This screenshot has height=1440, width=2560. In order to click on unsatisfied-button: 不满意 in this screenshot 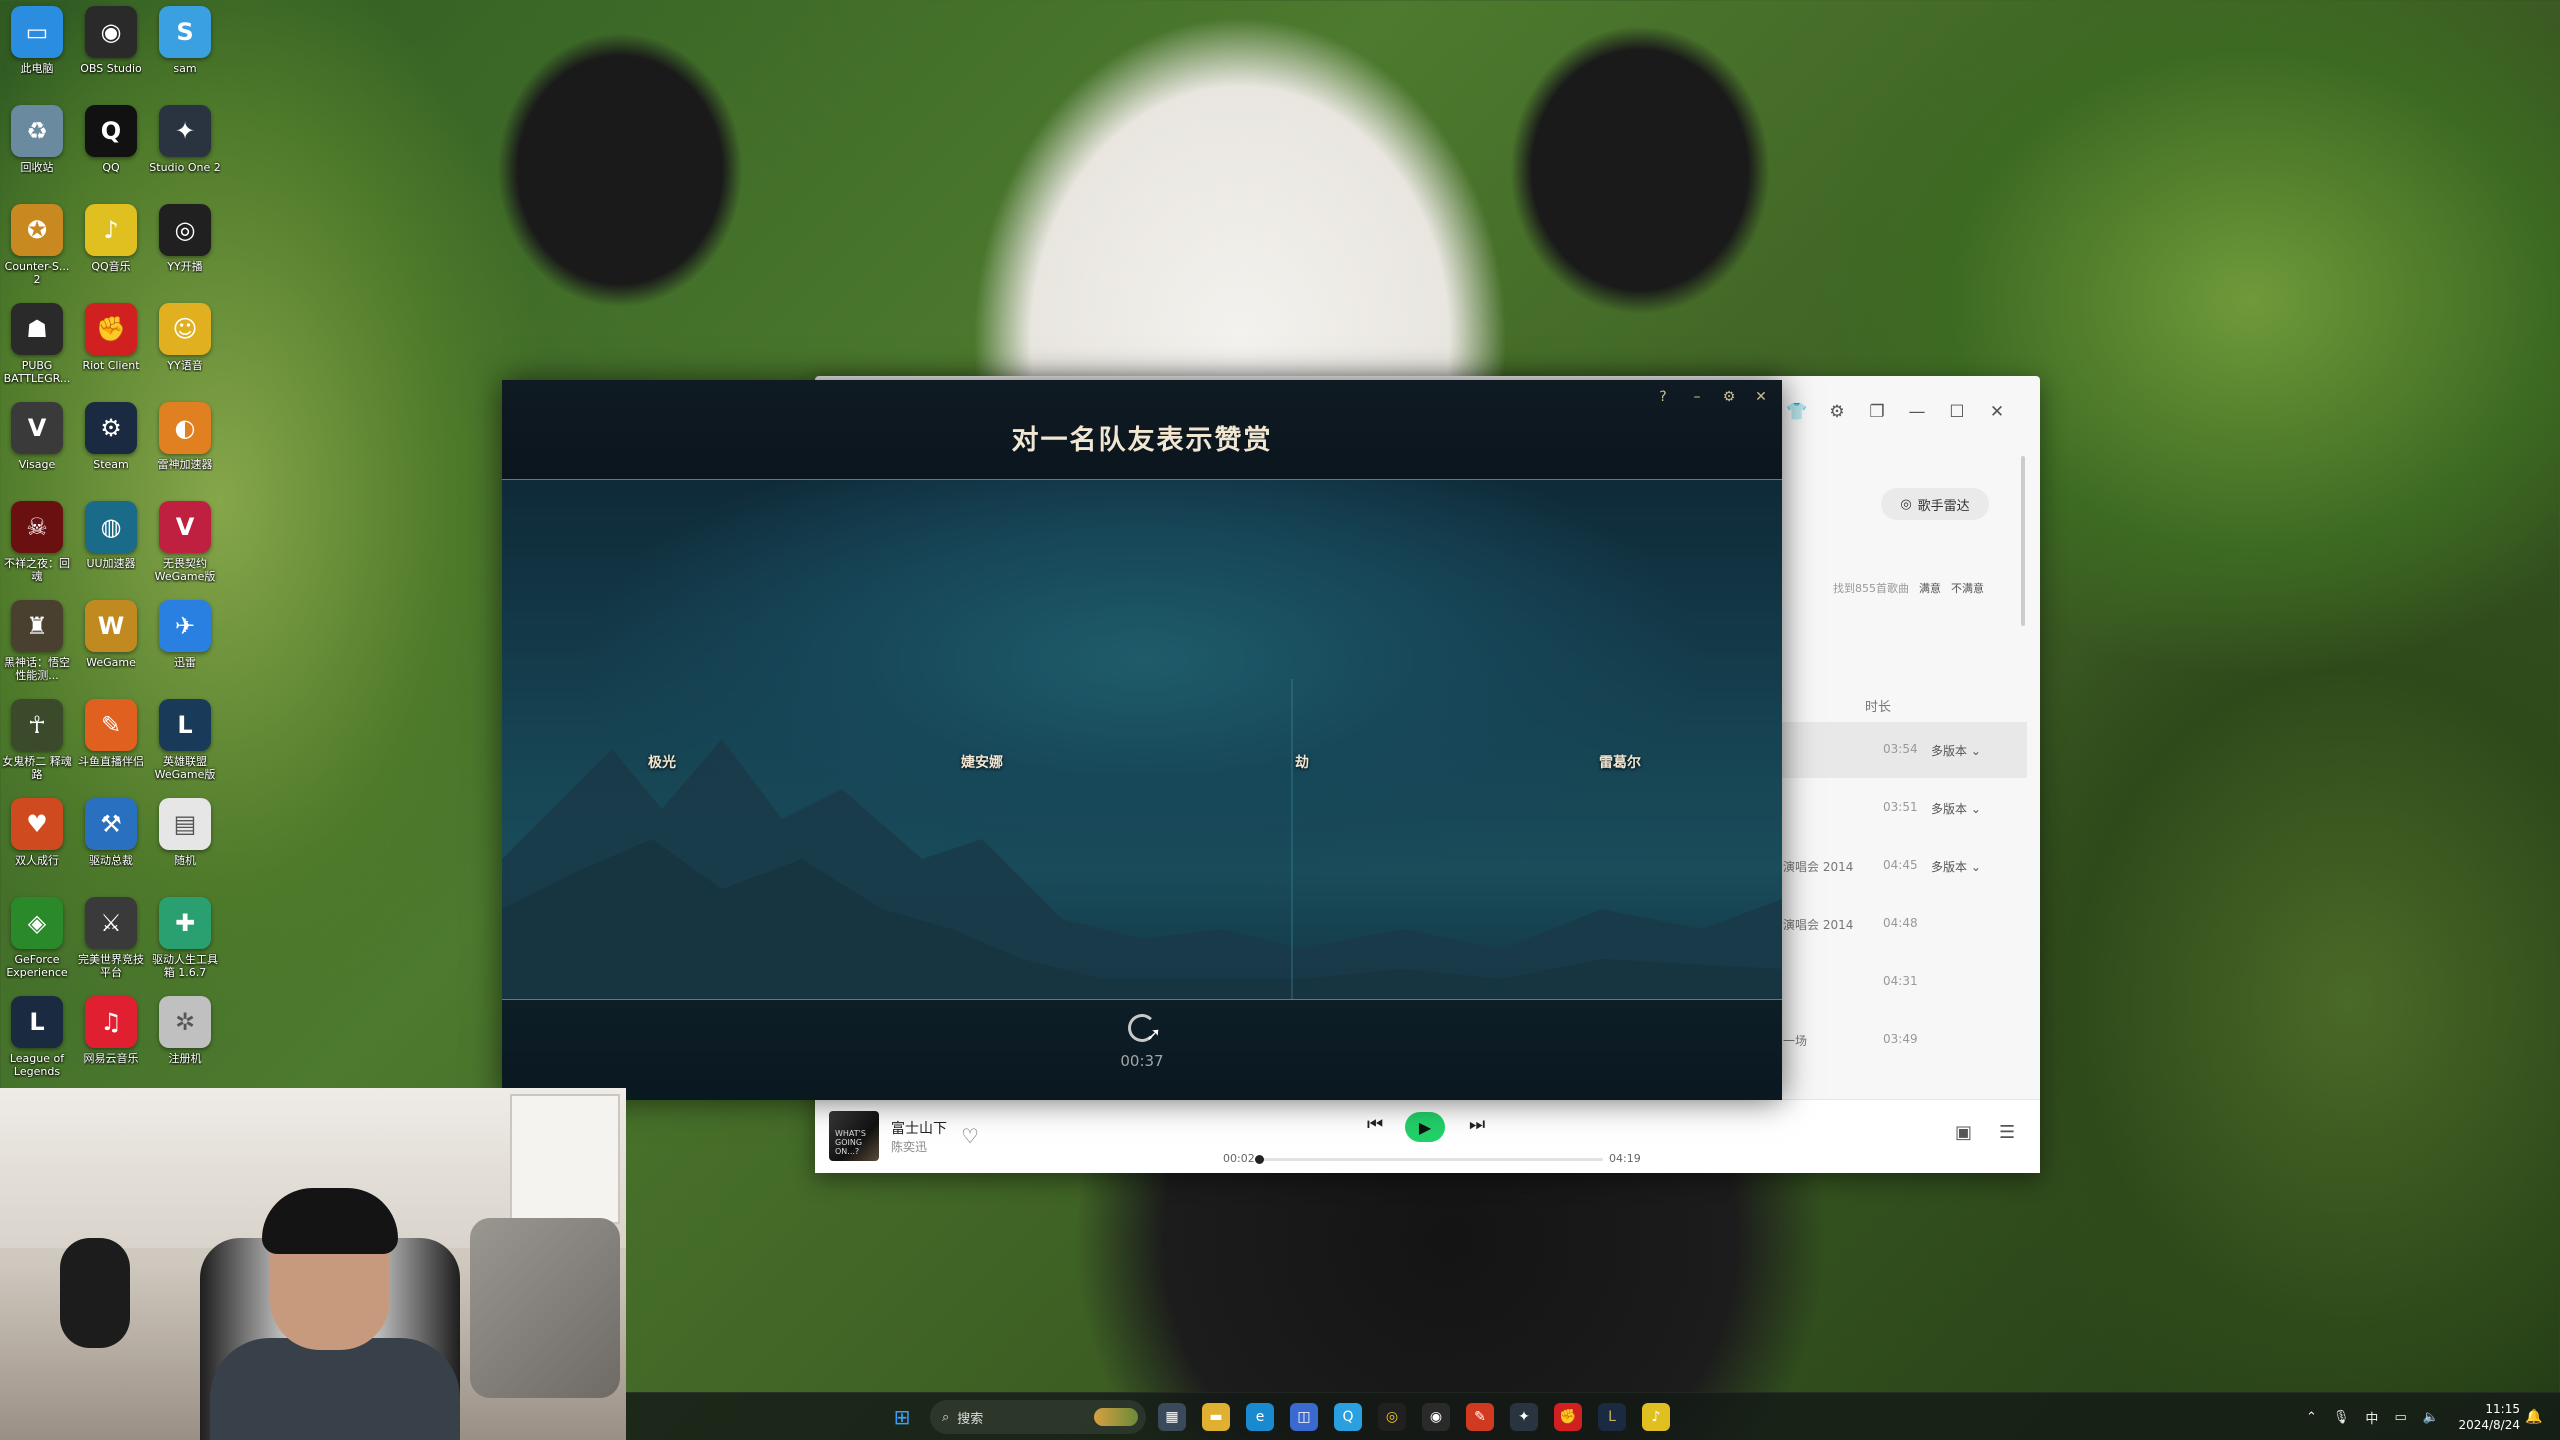, I will do `click(1967, 588)`.